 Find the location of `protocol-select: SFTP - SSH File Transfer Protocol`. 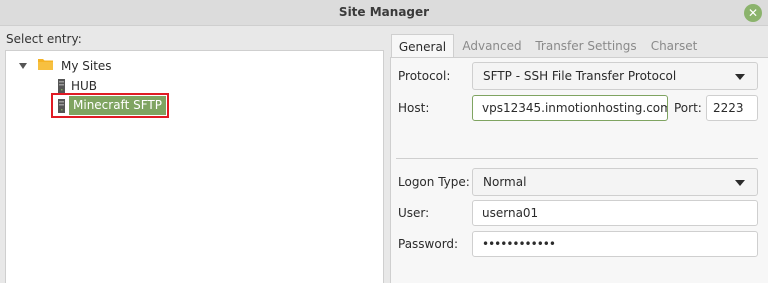

protocol-select: SFTP - SSH File Transfer Protocol is located at coordinates (615, 76).